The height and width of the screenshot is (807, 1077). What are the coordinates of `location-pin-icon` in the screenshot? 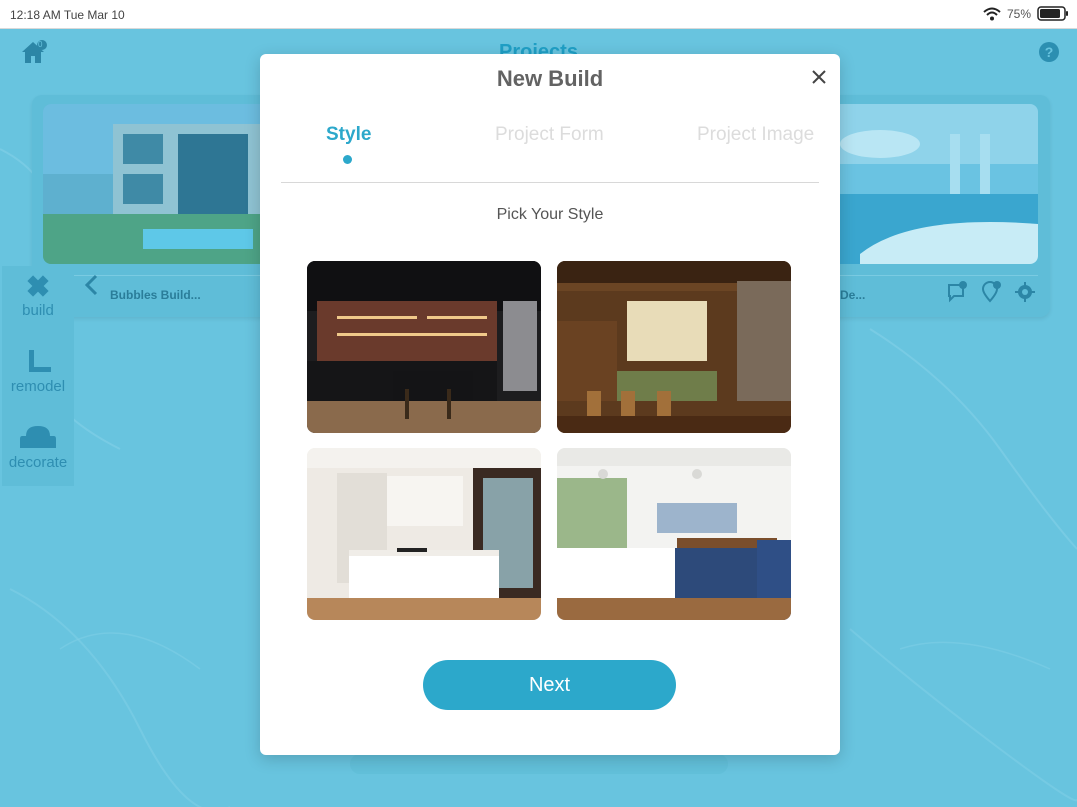 It's located at (991, 292).